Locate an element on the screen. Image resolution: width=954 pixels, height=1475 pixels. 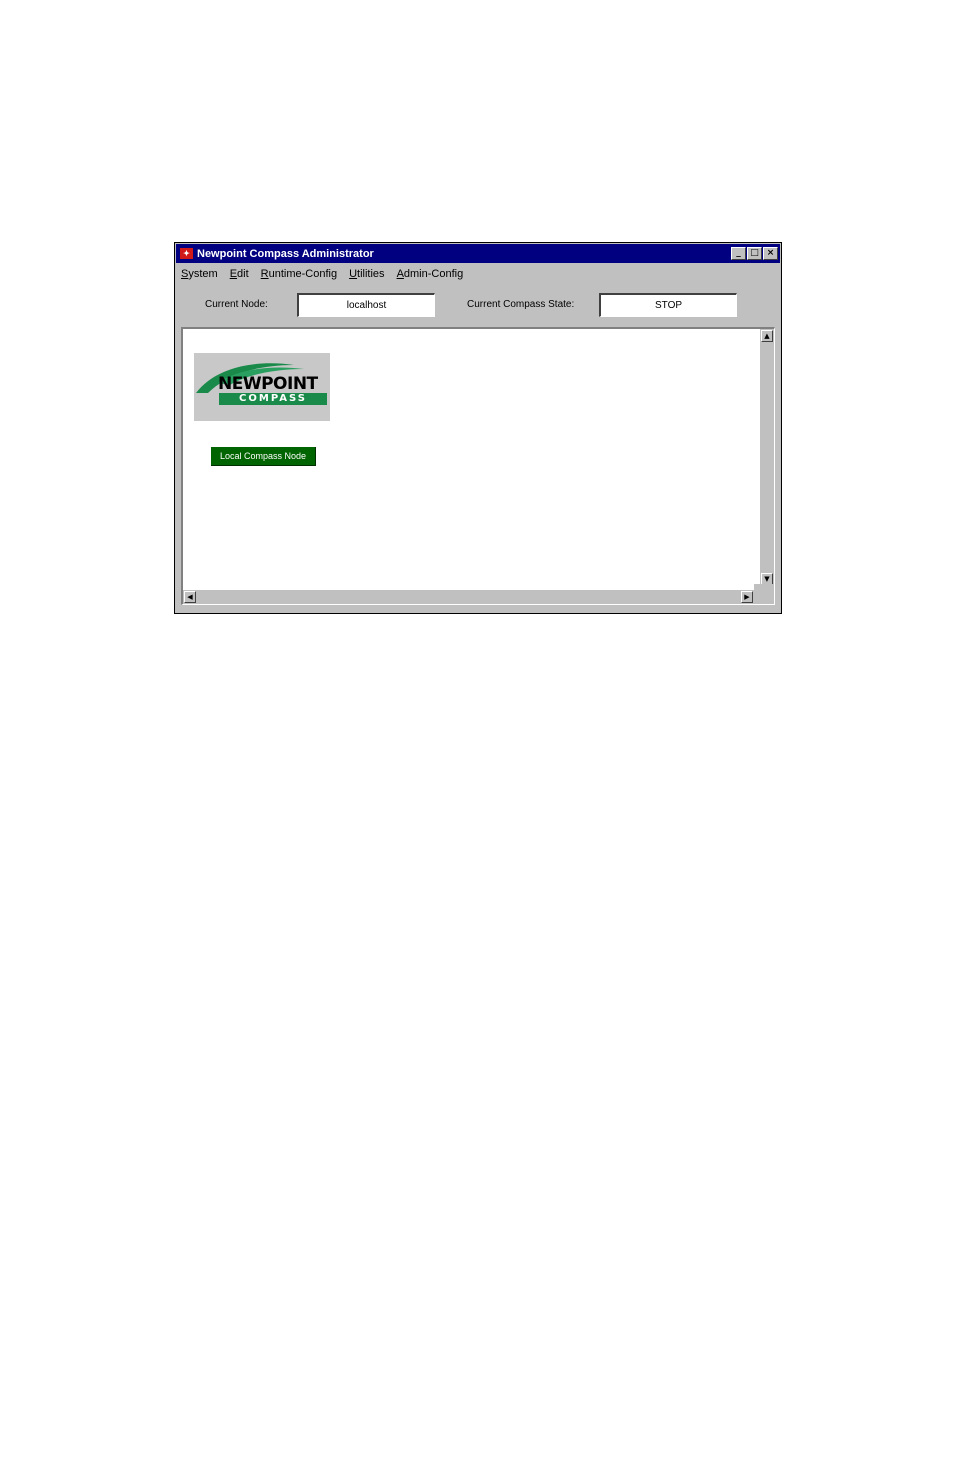
vertical-scrollbar: ▲ ▼ is located at coordinates (767, 458).